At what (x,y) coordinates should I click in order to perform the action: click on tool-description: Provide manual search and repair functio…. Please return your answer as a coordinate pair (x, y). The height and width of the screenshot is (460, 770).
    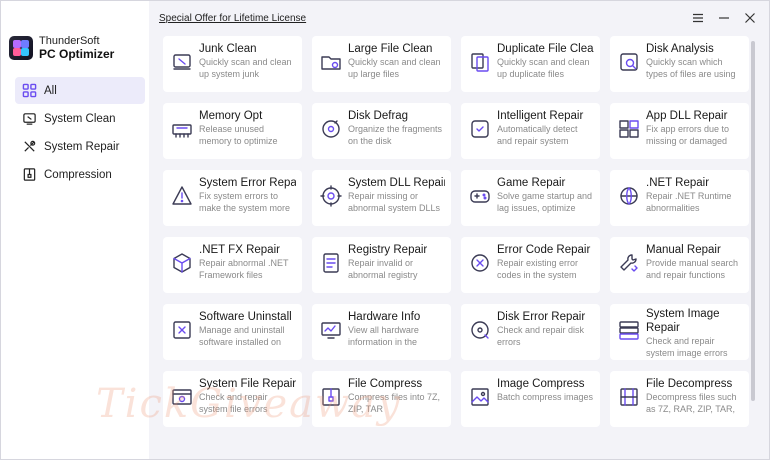
    Looking at the image, I should click on (692, 269).